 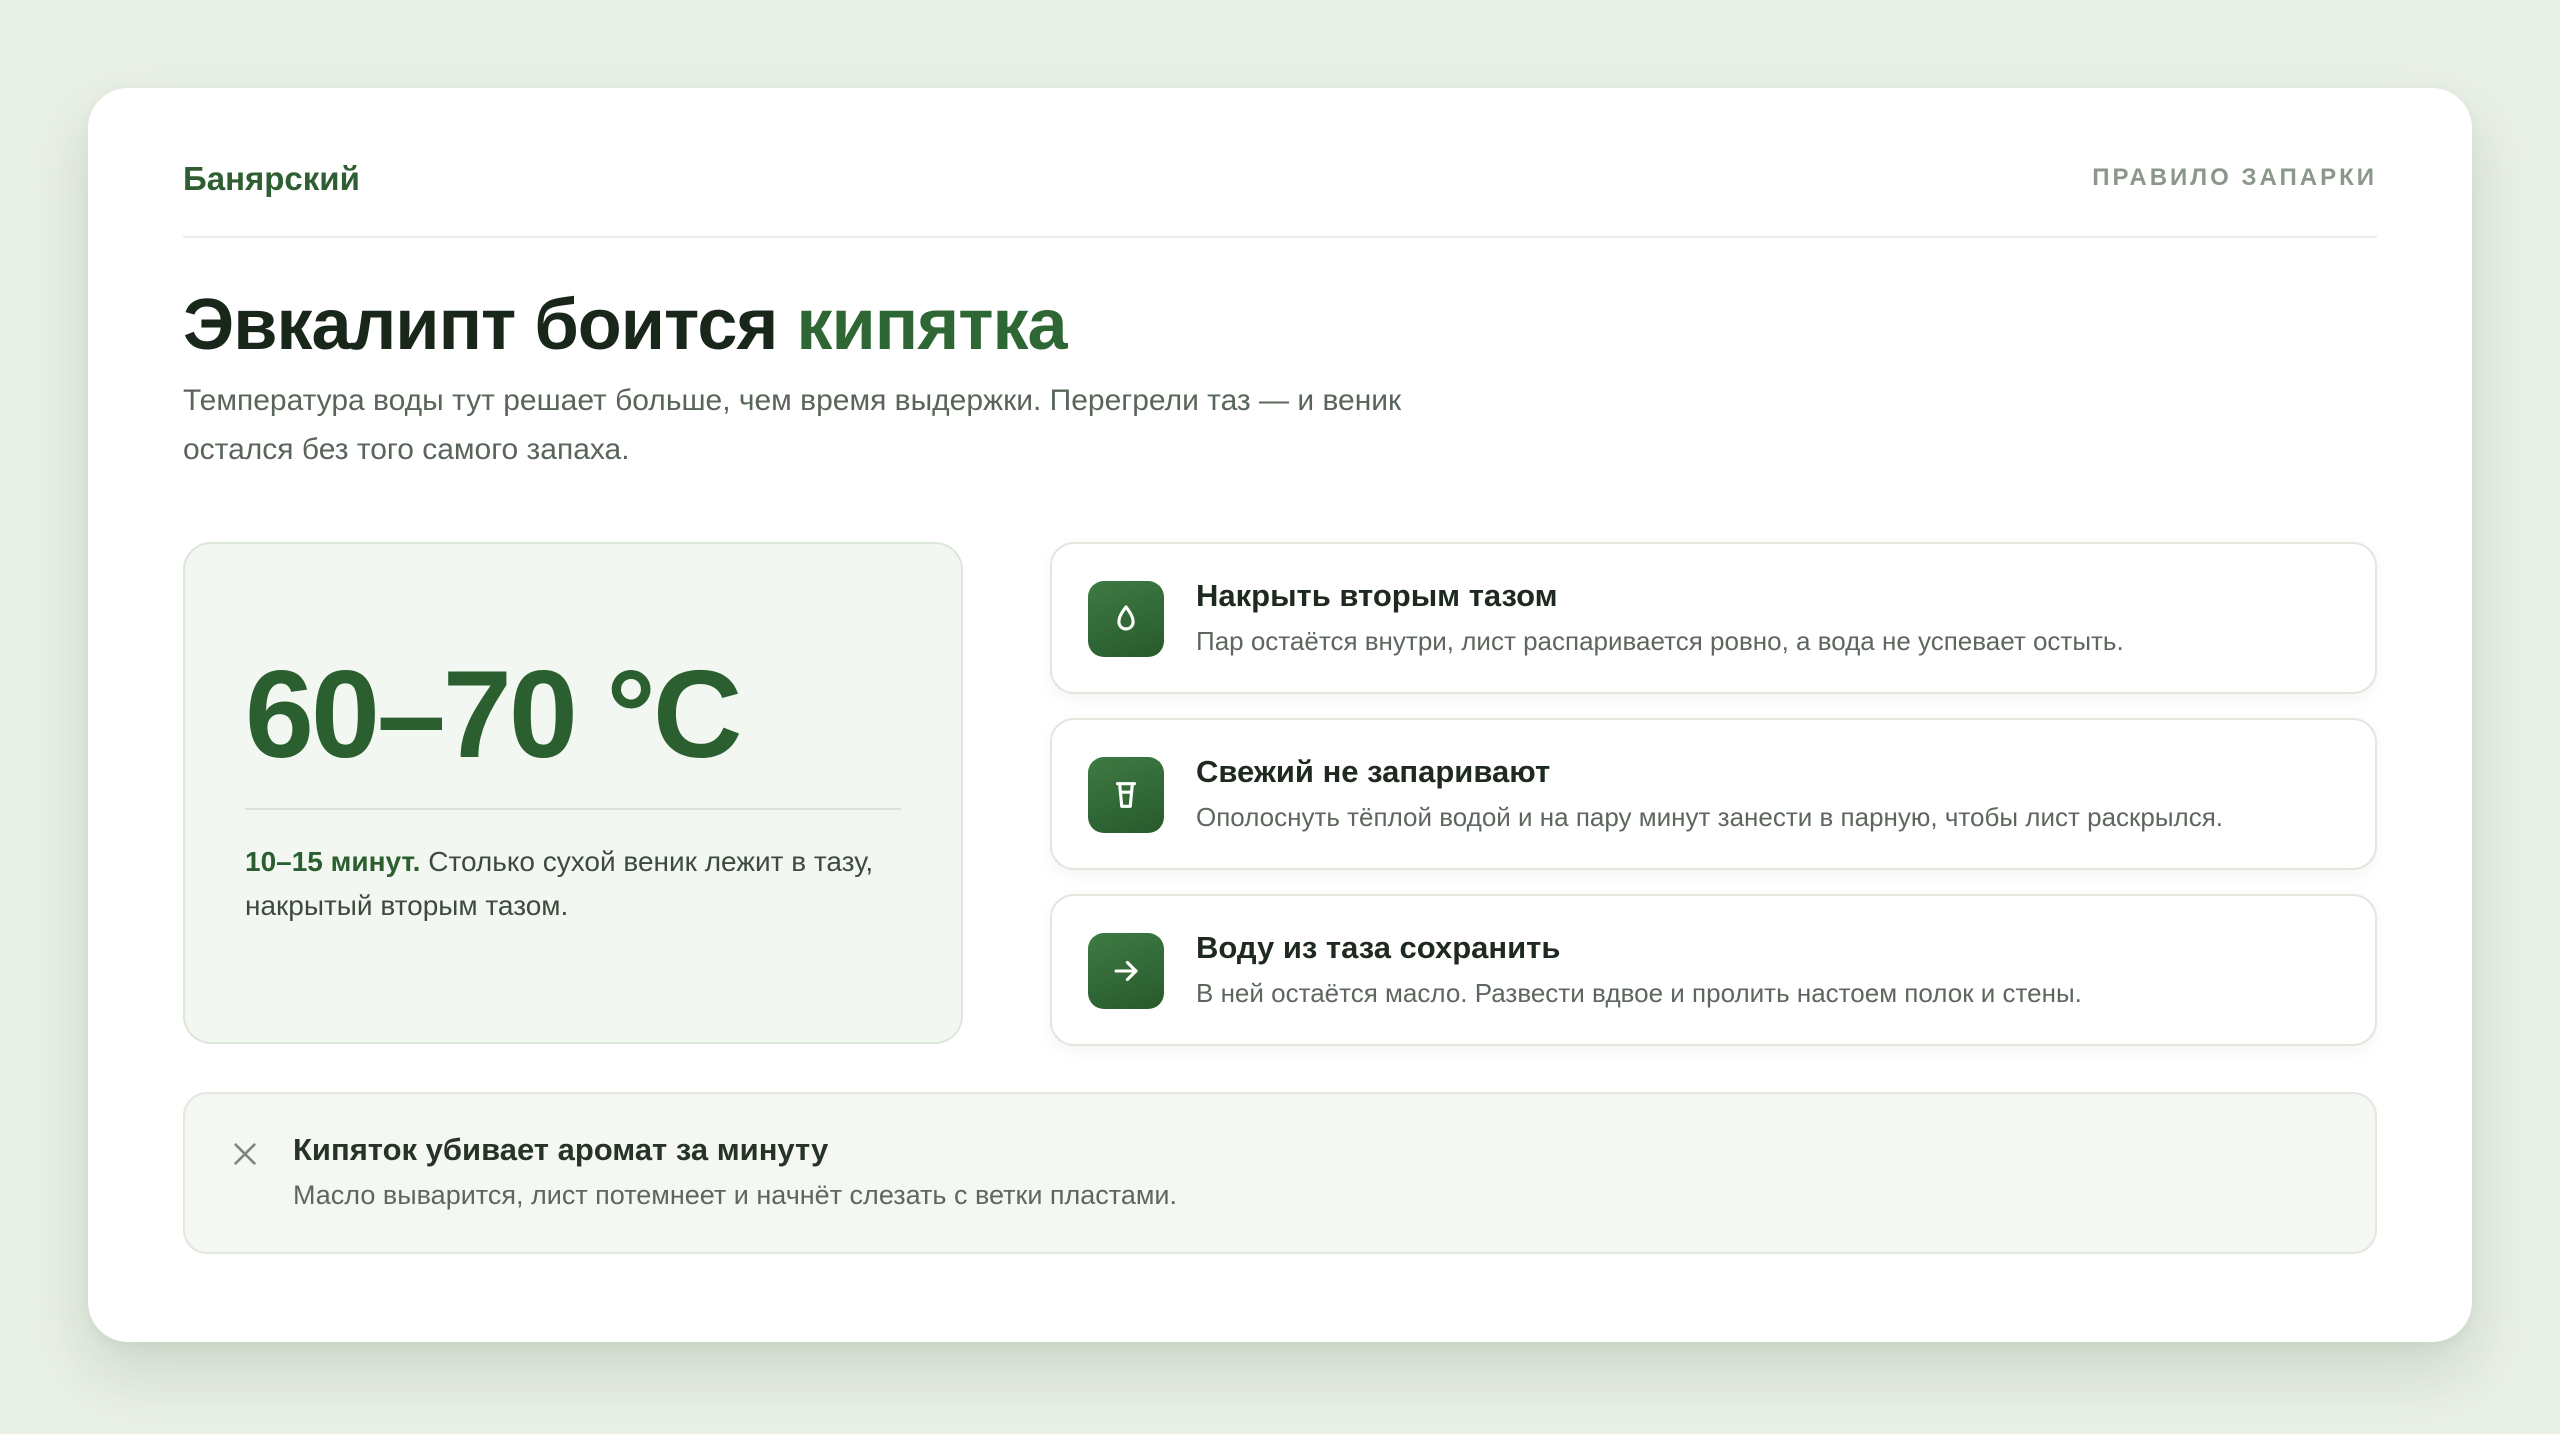 What do you see at coordinates (1126, 619) in the screenshot?
I see `water-drop-icon` at bounding box center [1126, 619].